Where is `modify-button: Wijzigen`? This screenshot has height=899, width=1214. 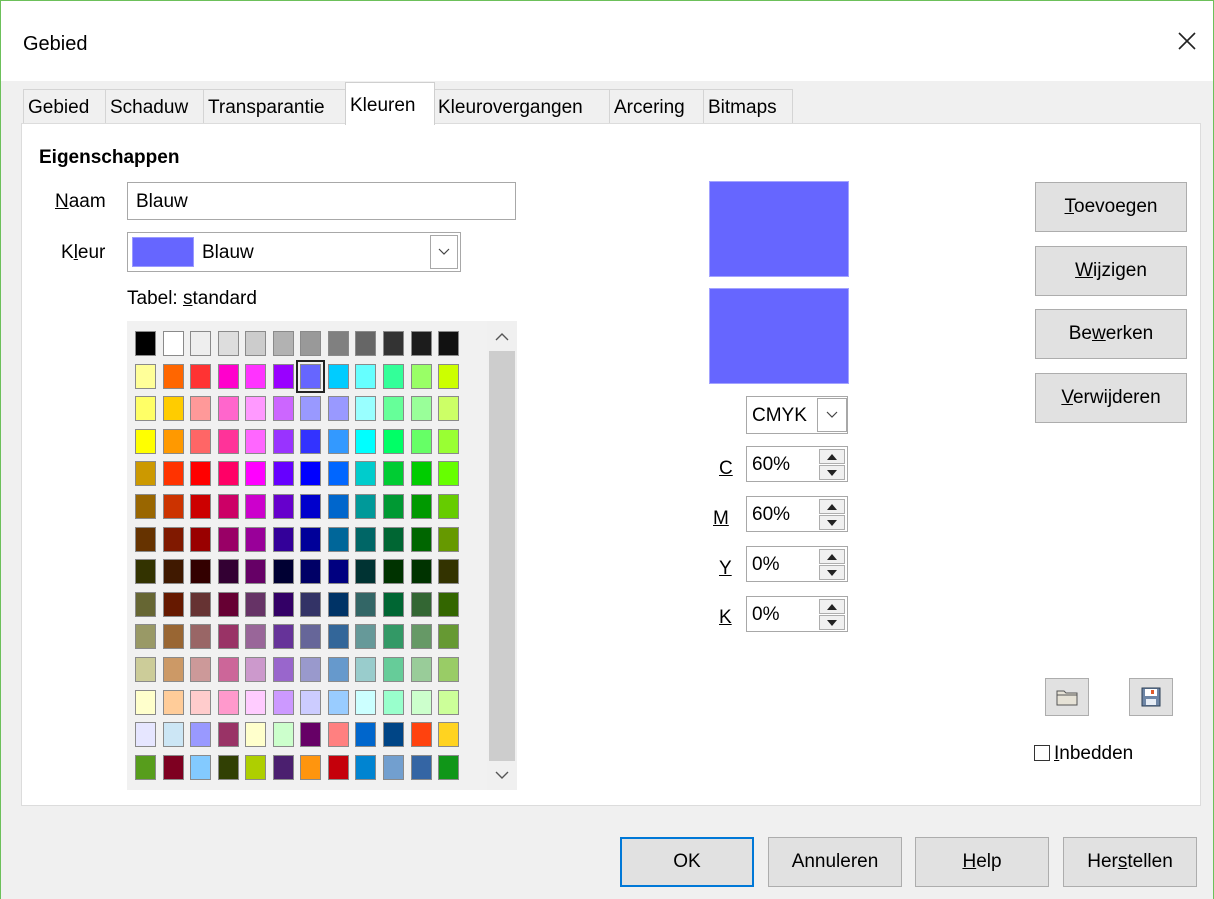 modify-button: Wijzigen is located at coordinates (1111, 271).